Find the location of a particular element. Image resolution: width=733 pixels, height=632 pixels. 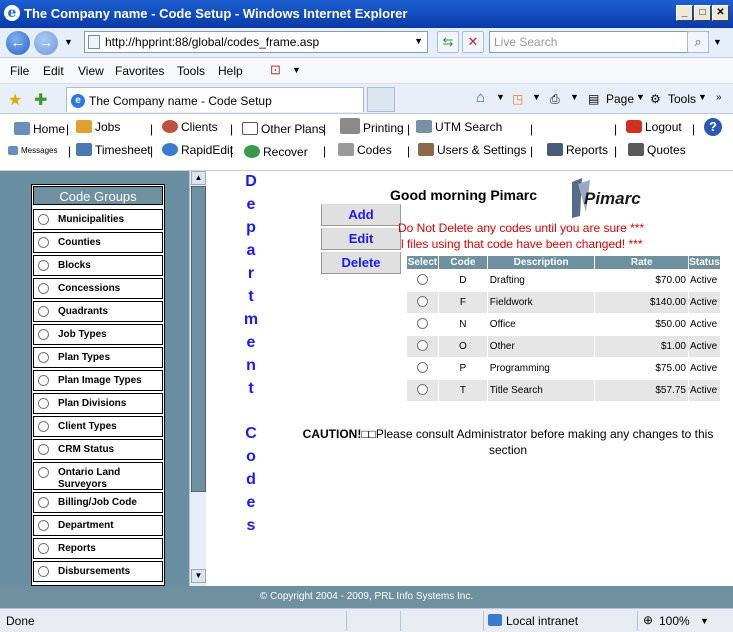

add-favorites-icon: ✚ is located at coordinates (40, 100).